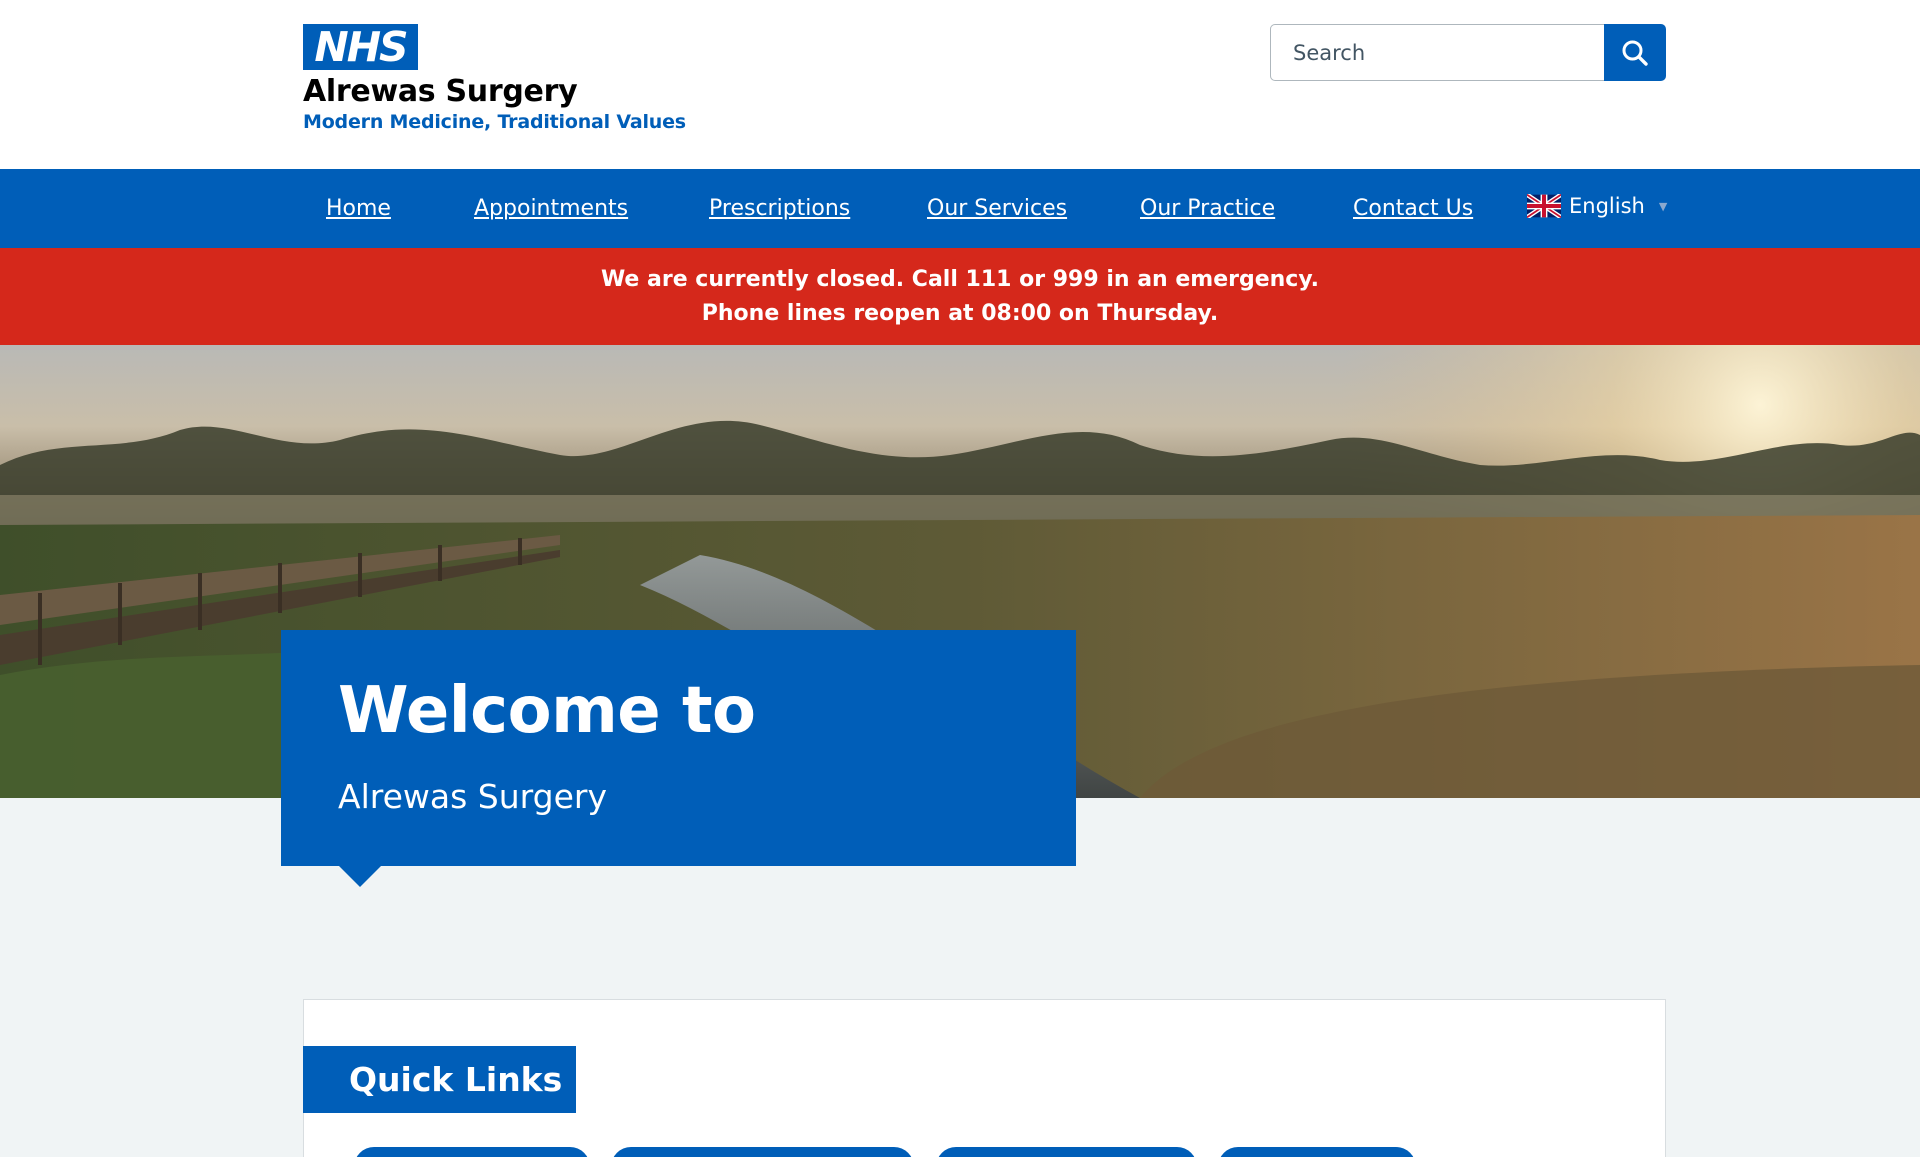 The width and height of the screenshot is (1920, 1157). Describe the element at coordinates (472, 796) in the screenshot. I see `welcome-subtitle: Alrewas Surgery` at that location.